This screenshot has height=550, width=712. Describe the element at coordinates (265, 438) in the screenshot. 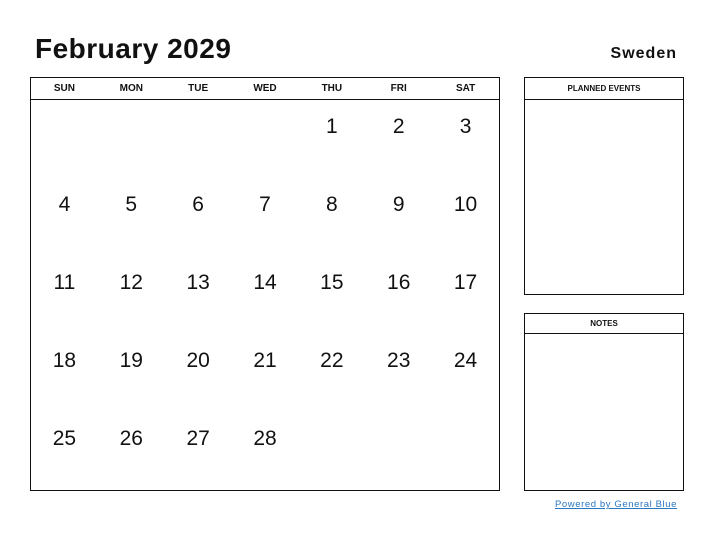

I see `day-cell: 28` at that location.